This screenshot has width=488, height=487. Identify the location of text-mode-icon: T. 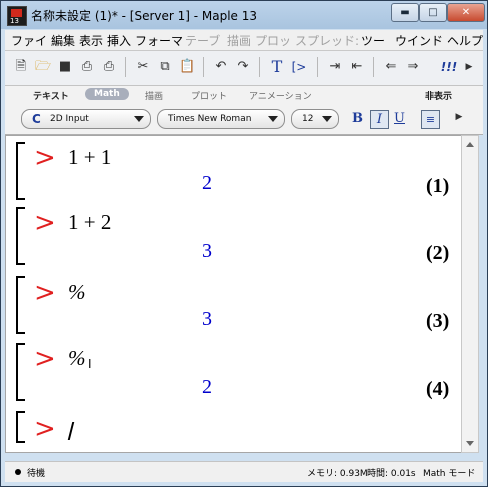
(277, 67).